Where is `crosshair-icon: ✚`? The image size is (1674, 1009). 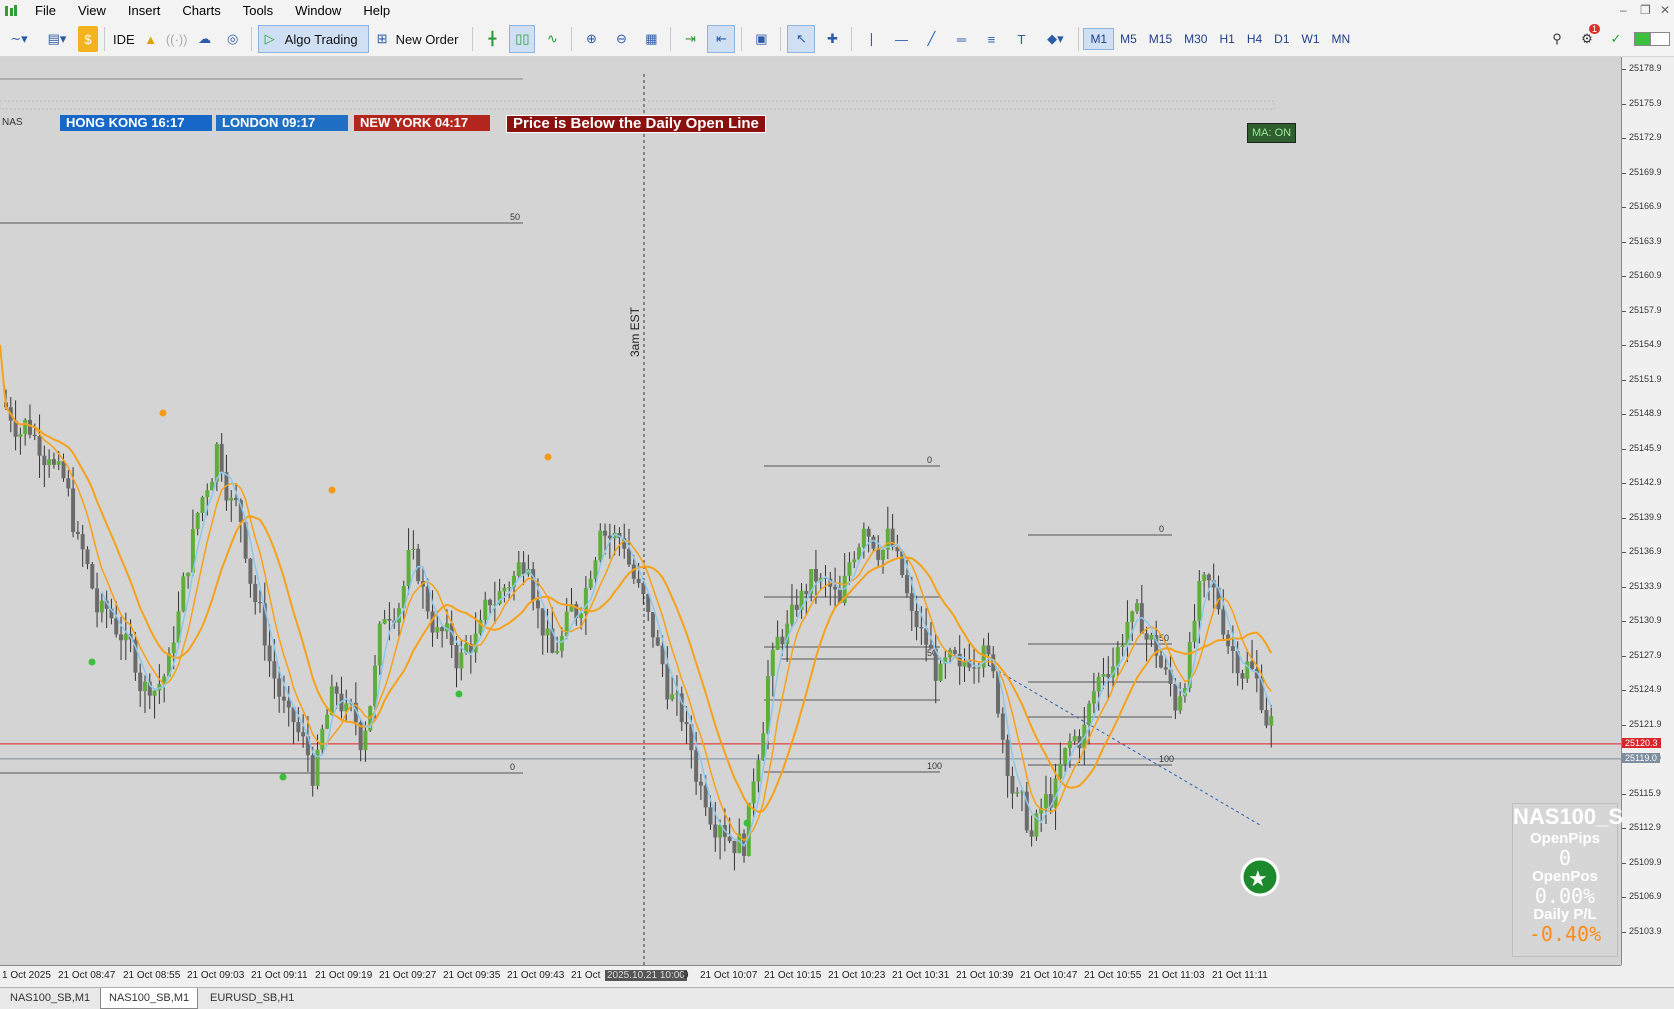 crosshair-icon: ✚ is located at coordinates (832, 39).